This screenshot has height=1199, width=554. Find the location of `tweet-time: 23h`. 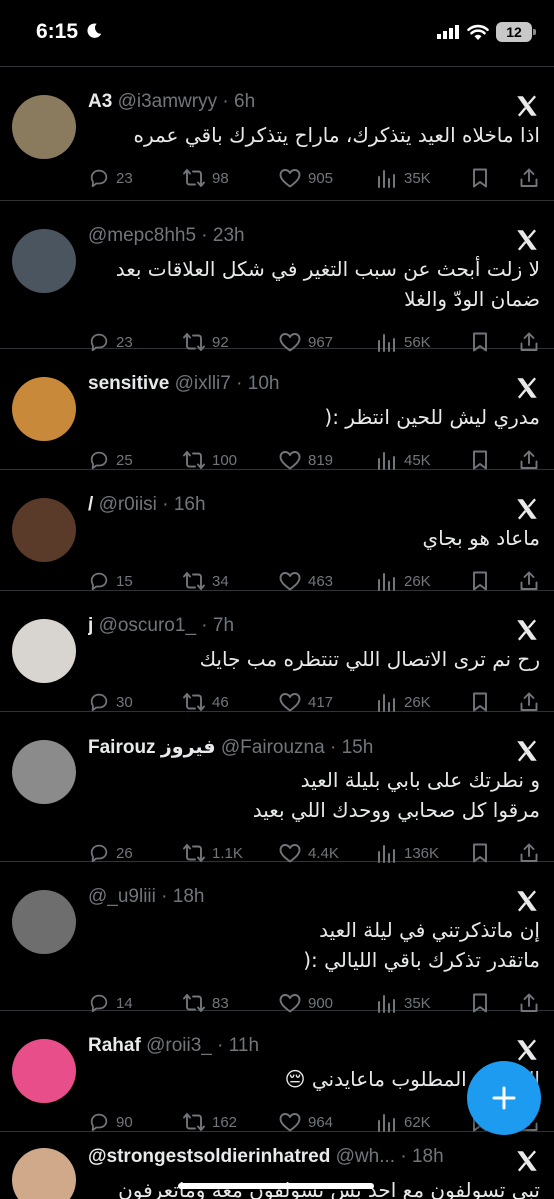

tweet-time: 23h is located at coordinates (228, 235).